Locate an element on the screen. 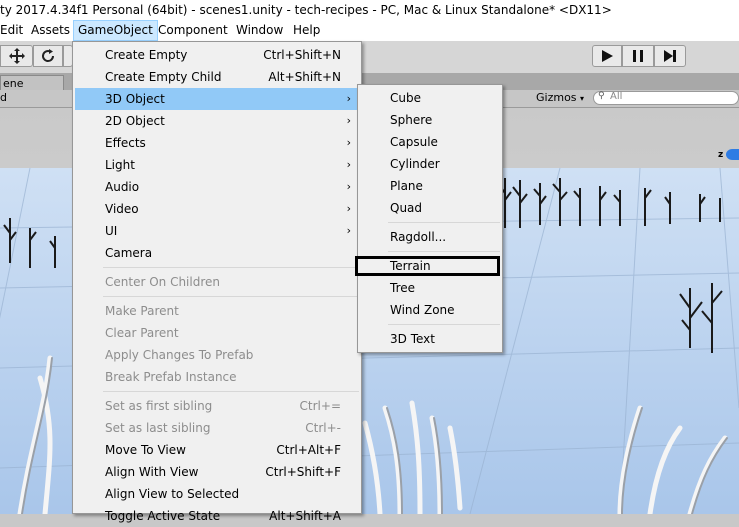 The image size is (739, 527). scene-shading-label: d is located at coordinates (3, 97).